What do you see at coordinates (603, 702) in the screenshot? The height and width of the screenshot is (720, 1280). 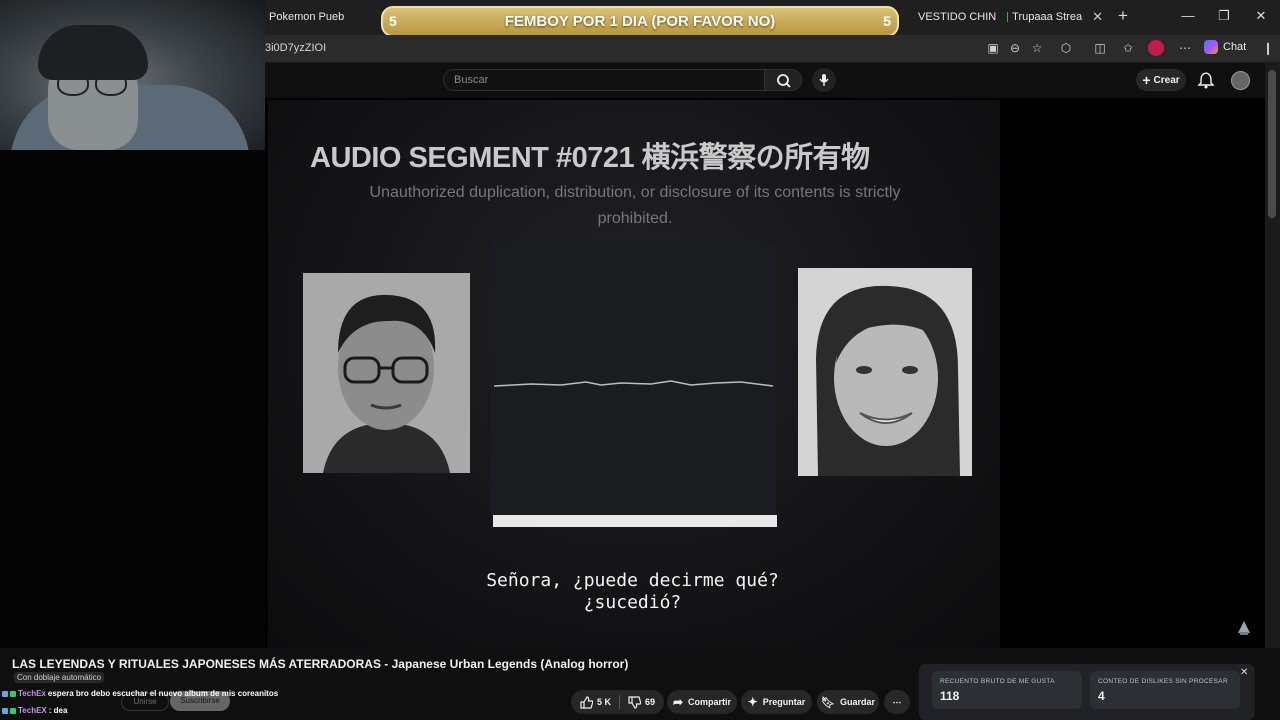 I see `like-count: 5 K` at bounding box center [603, 702].